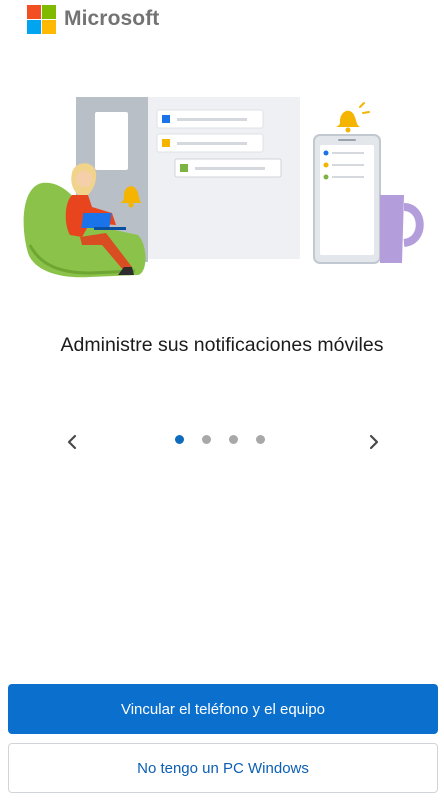 The width and height of the screenshot is (444, 800). What do you see at coordinates (222, 345) in the screenshot?
I see `onboarding-headline: Administre sus notificaciones móviles` at bounding box center [222, 345].